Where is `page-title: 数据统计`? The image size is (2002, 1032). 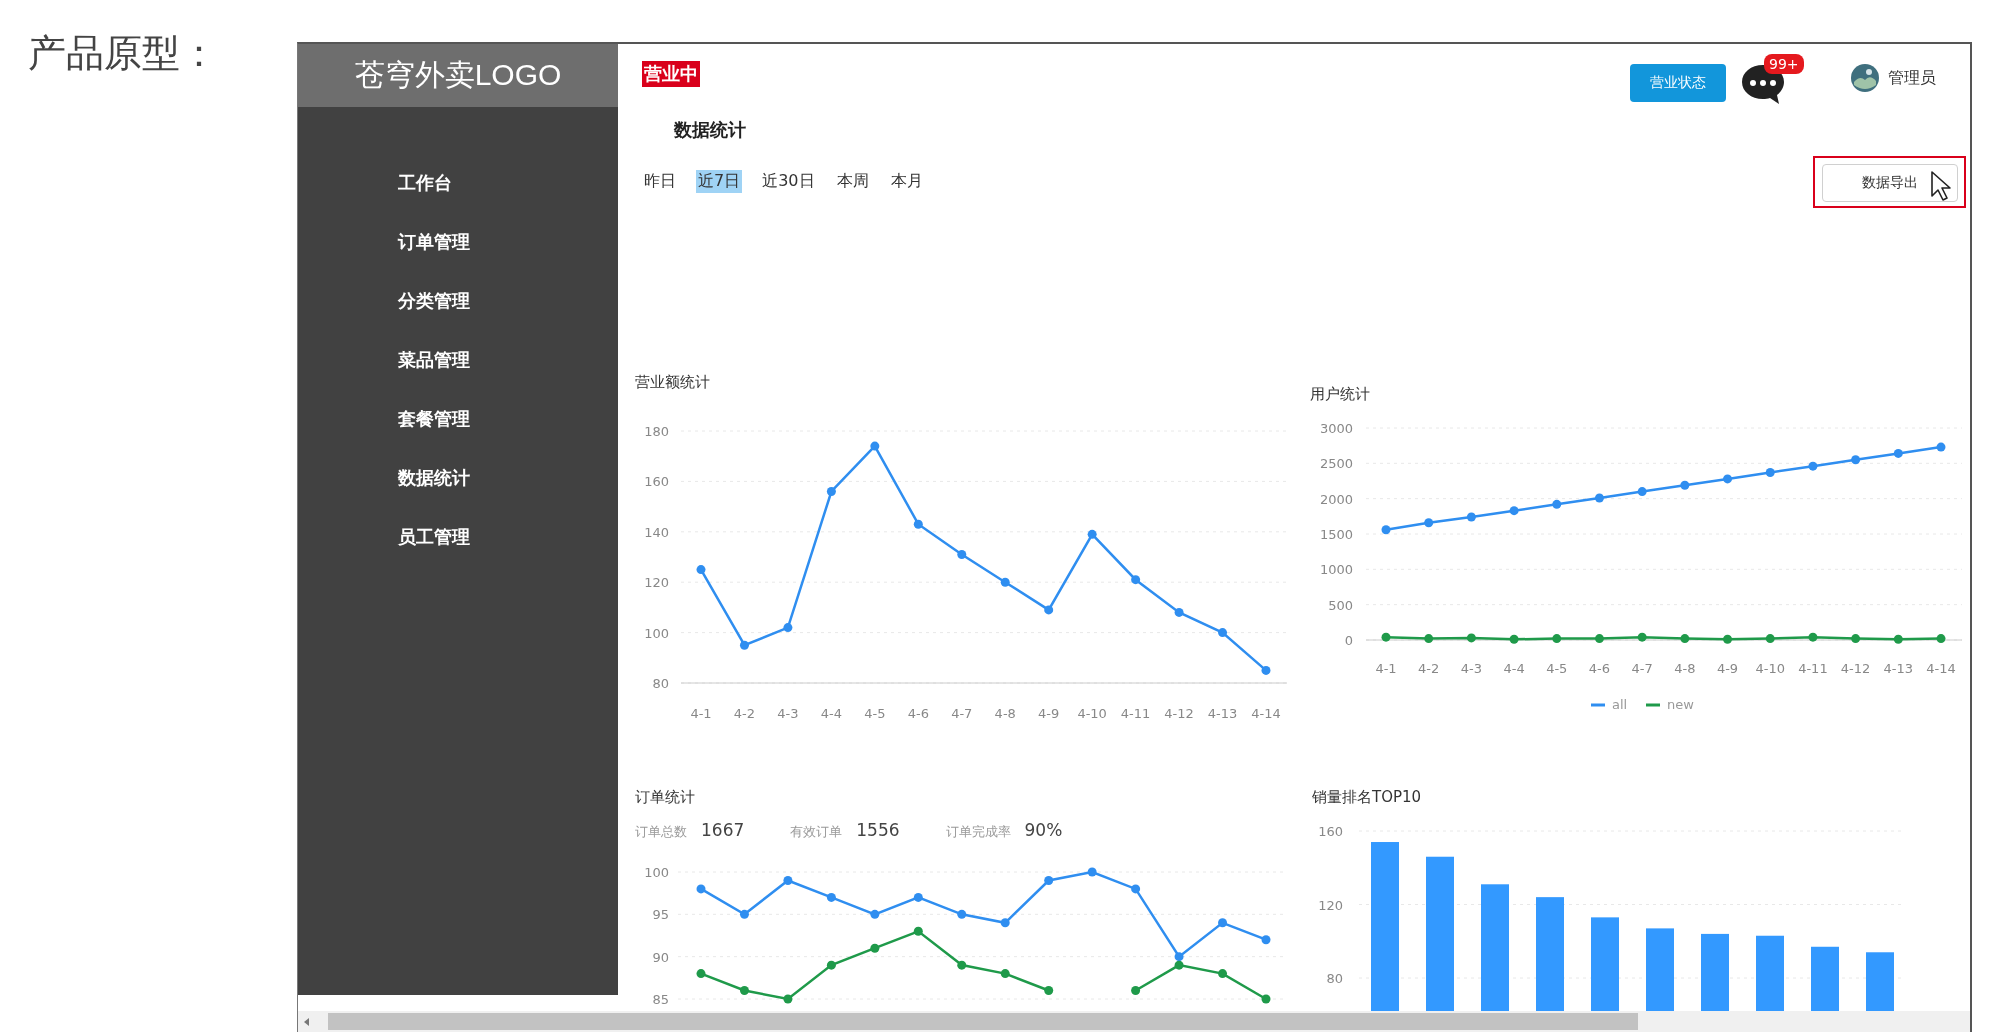 page-title: 数据统计 is located at coordinates (710, 130).